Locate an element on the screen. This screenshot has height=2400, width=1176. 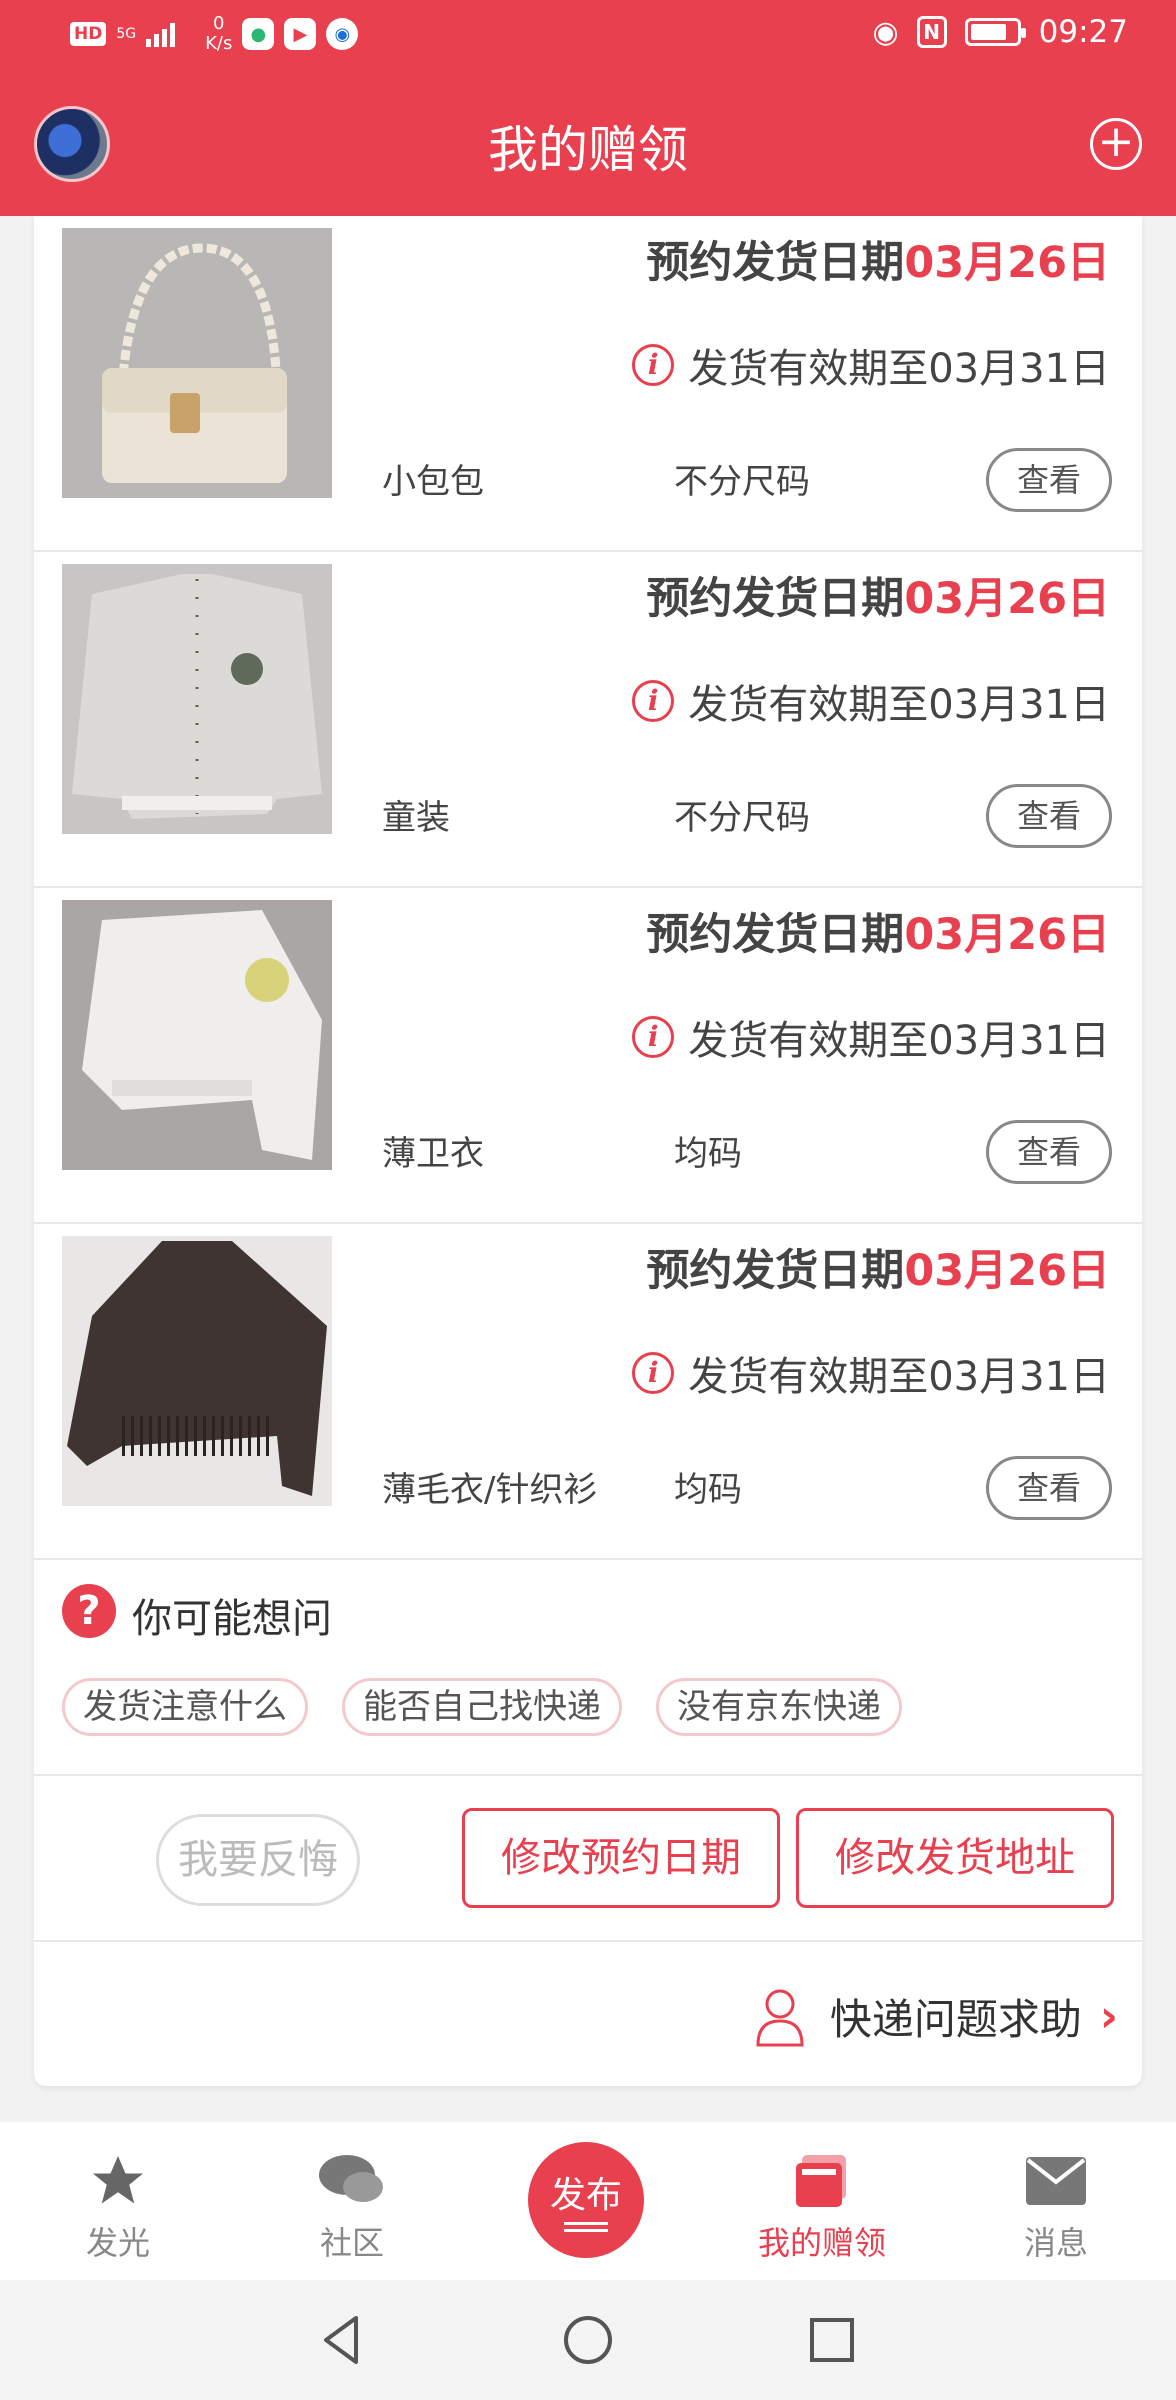
nav-label: 社区 is located at coordinates (351, 2243).